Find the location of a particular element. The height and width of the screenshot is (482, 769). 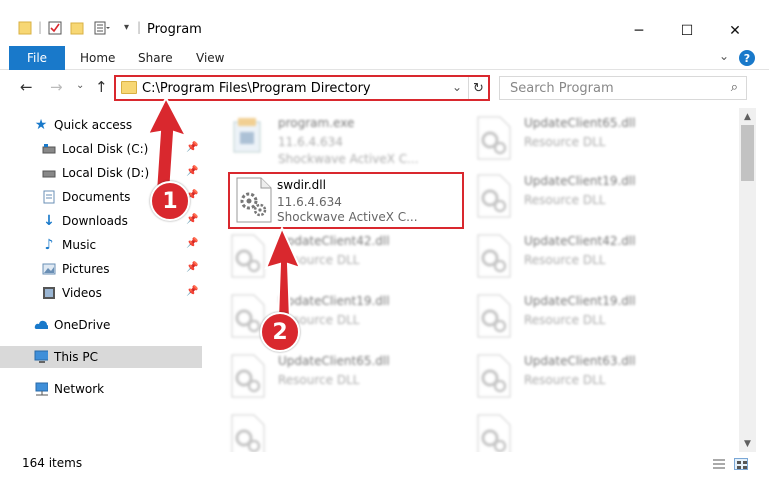

file-name: program.exe is located at coordinates (316, 123).